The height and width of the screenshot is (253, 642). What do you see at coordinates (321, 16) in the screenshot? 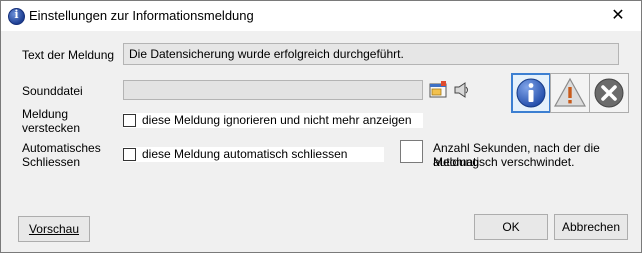
I see `title-bar: Einstellungen zur Informationsmeldung ✕` at bounding box center [321, 16].